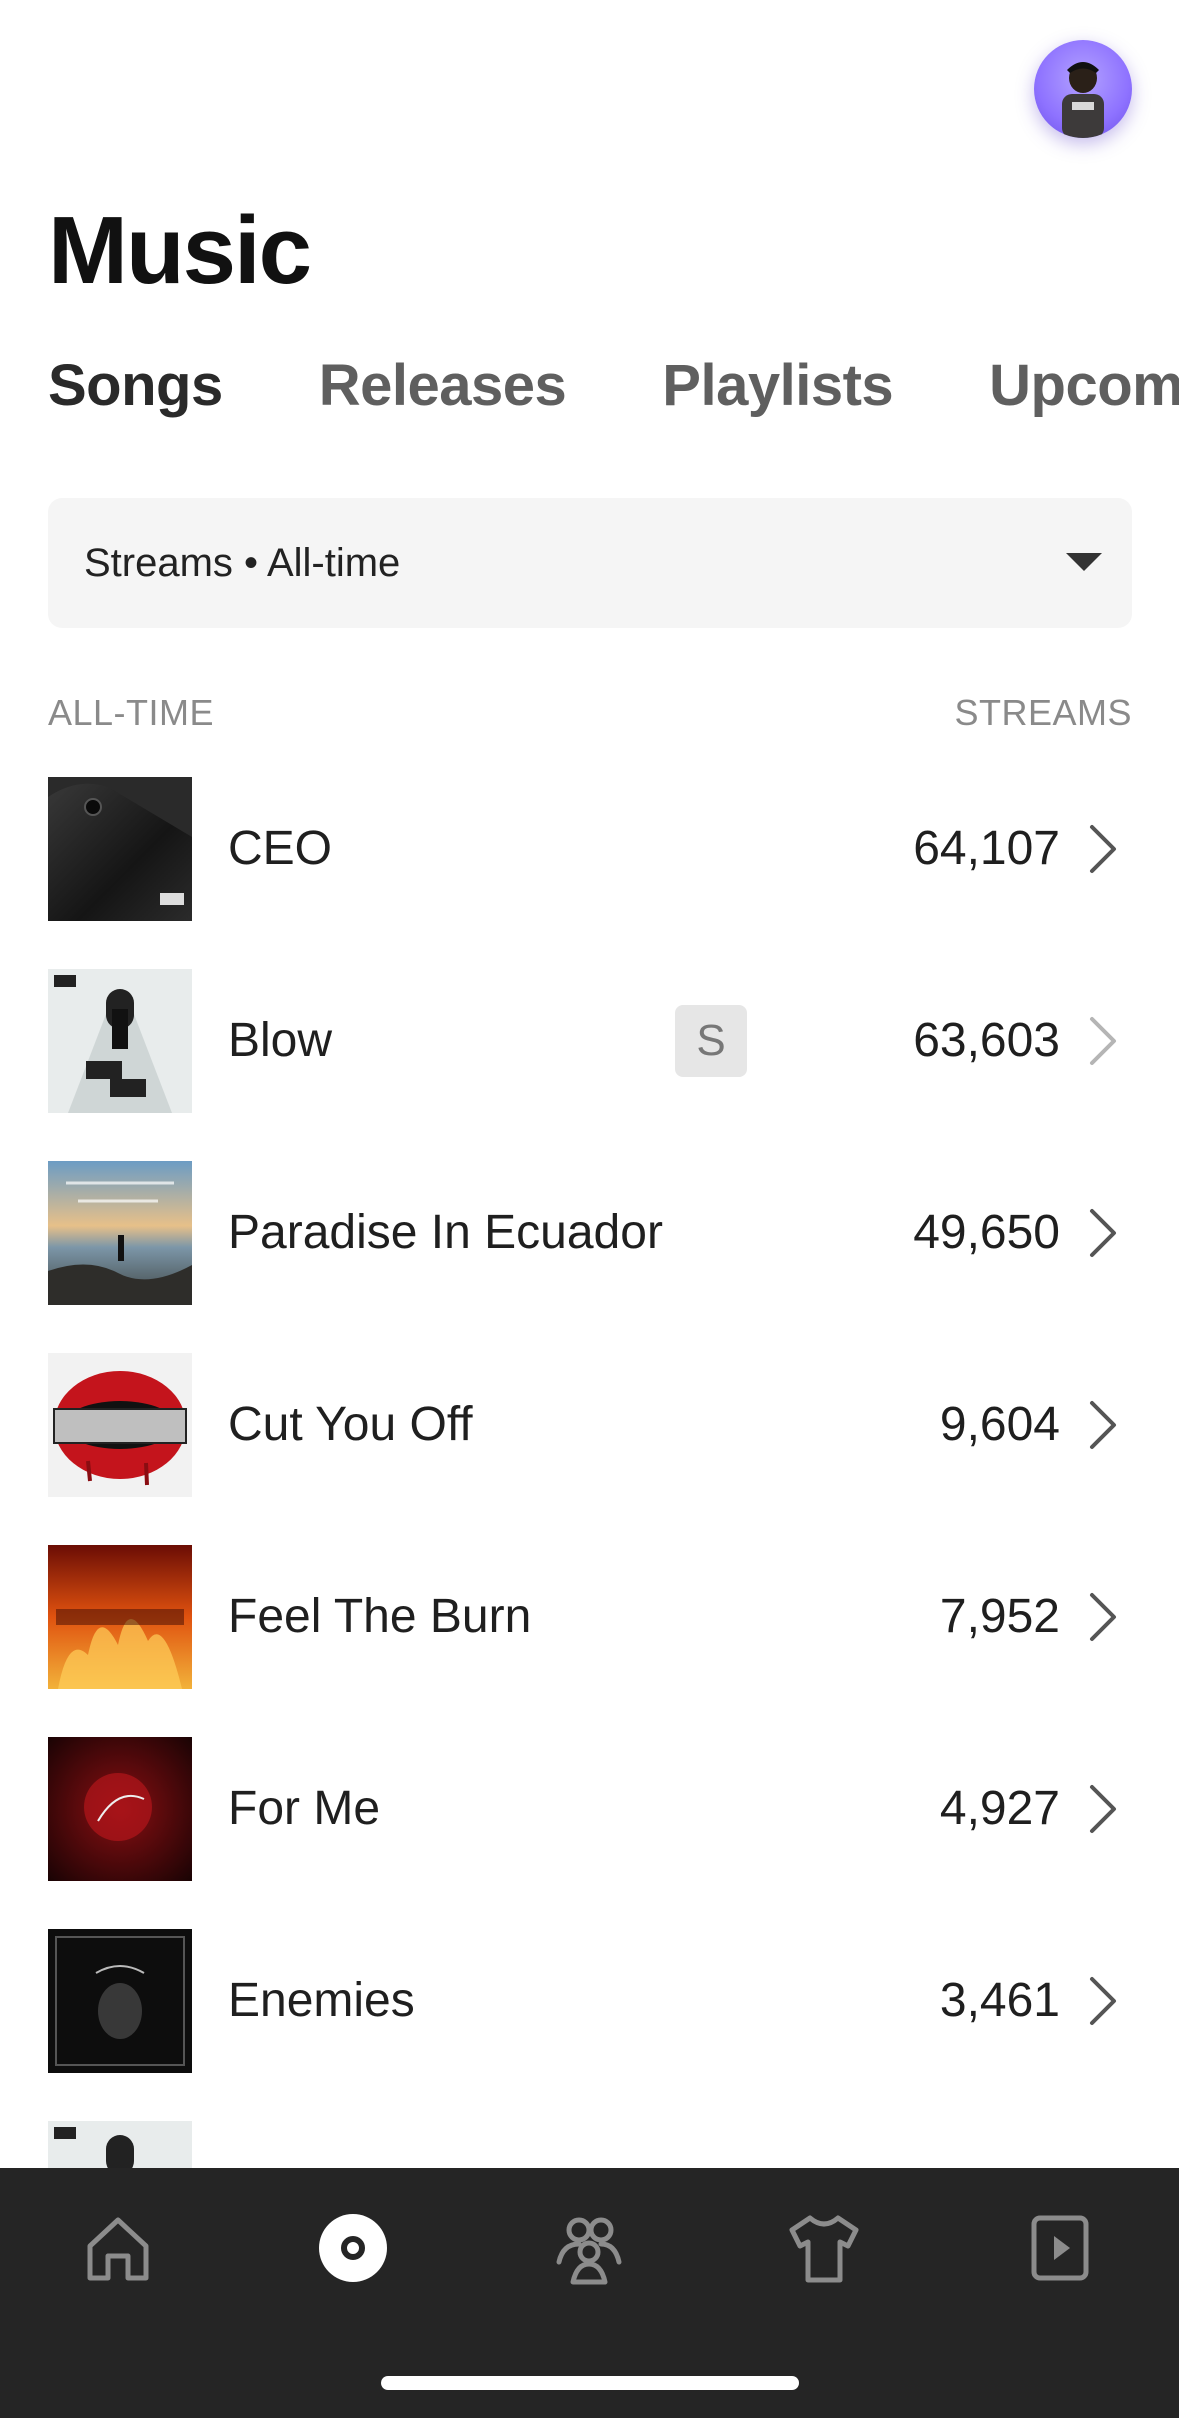 The height and width of the screenshot is (2418, 1179). I want to click on song-stream-count: 3,461, so click(999, 2000).